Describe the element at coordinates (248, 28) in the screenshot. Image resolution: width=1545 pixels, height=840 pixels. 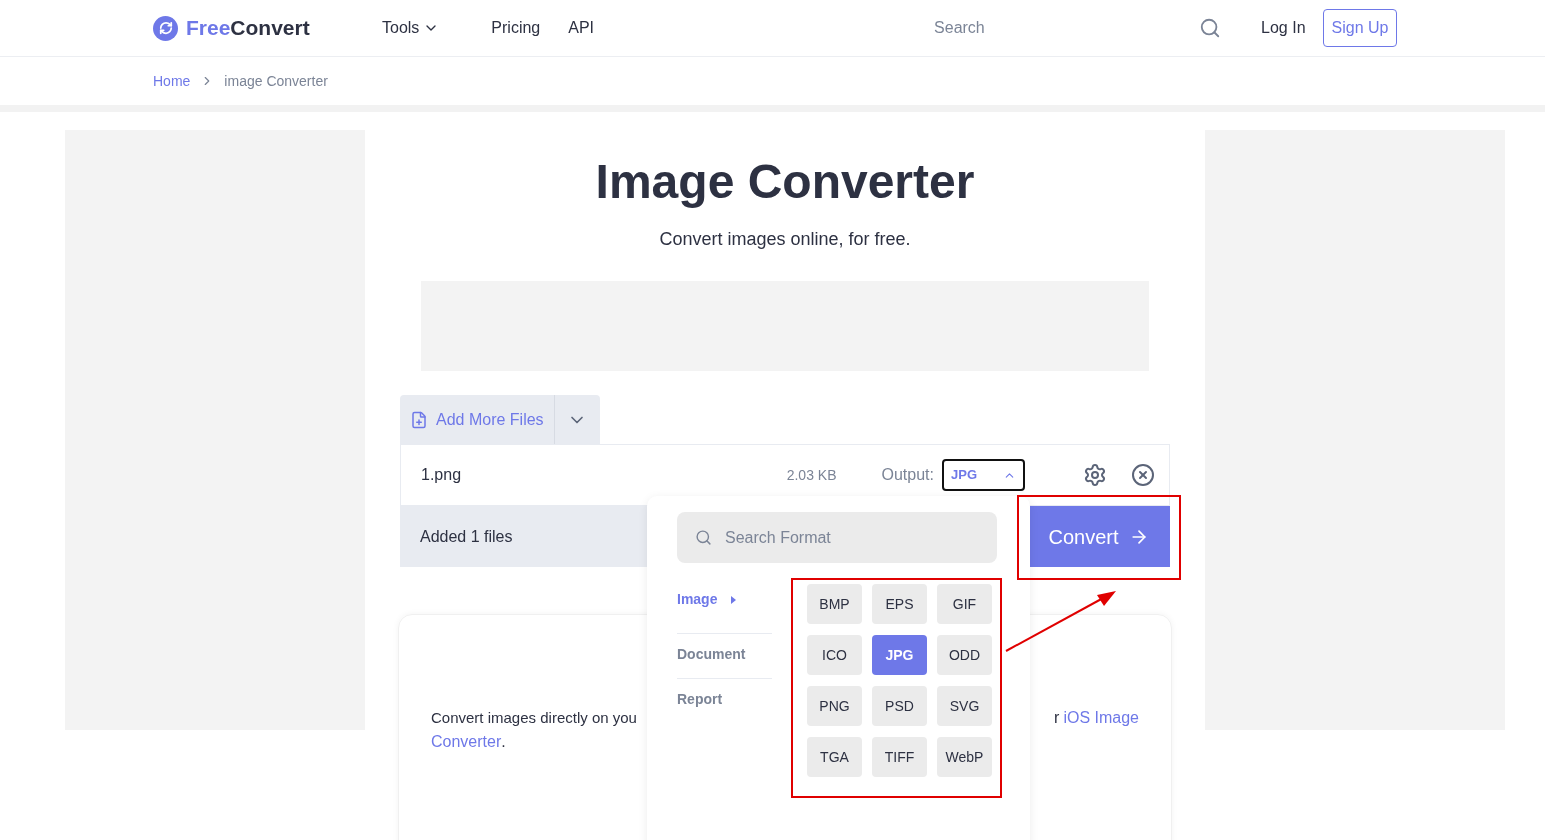
I see `logo: FreeConvert` at that location.